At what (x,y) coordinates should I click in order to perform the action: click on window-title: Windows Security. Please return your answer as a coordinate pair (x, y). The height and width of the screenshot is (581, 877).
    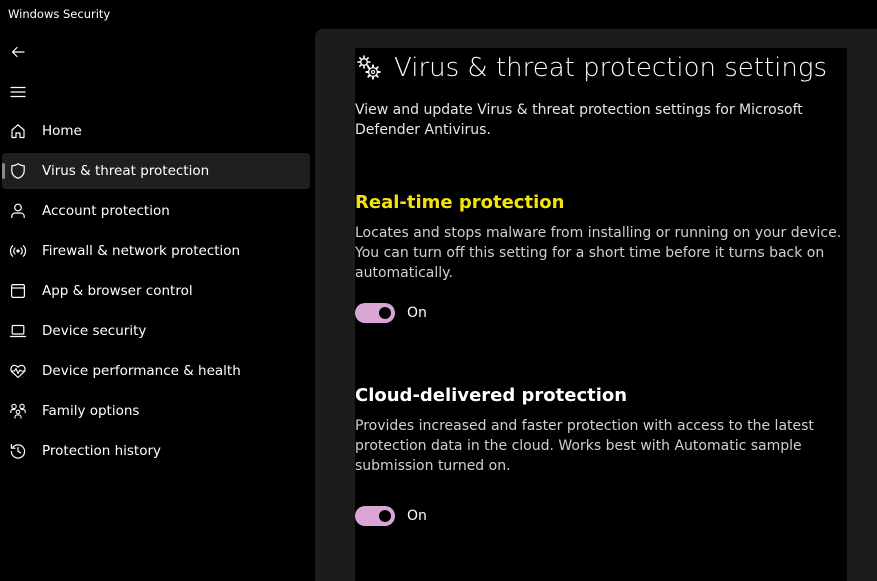
    Looking at the image, I should click on (59, 14).